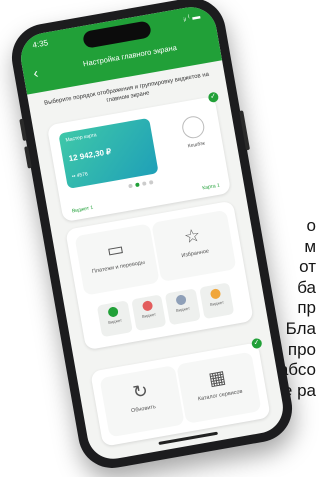 The width and height of the screenshot is (320, 477). What do you see at coordinates (191, 17) in the screenshot?
I see `status-indicators: ᵢₗ ⁽ ▬` at bounding box center [191, 17].